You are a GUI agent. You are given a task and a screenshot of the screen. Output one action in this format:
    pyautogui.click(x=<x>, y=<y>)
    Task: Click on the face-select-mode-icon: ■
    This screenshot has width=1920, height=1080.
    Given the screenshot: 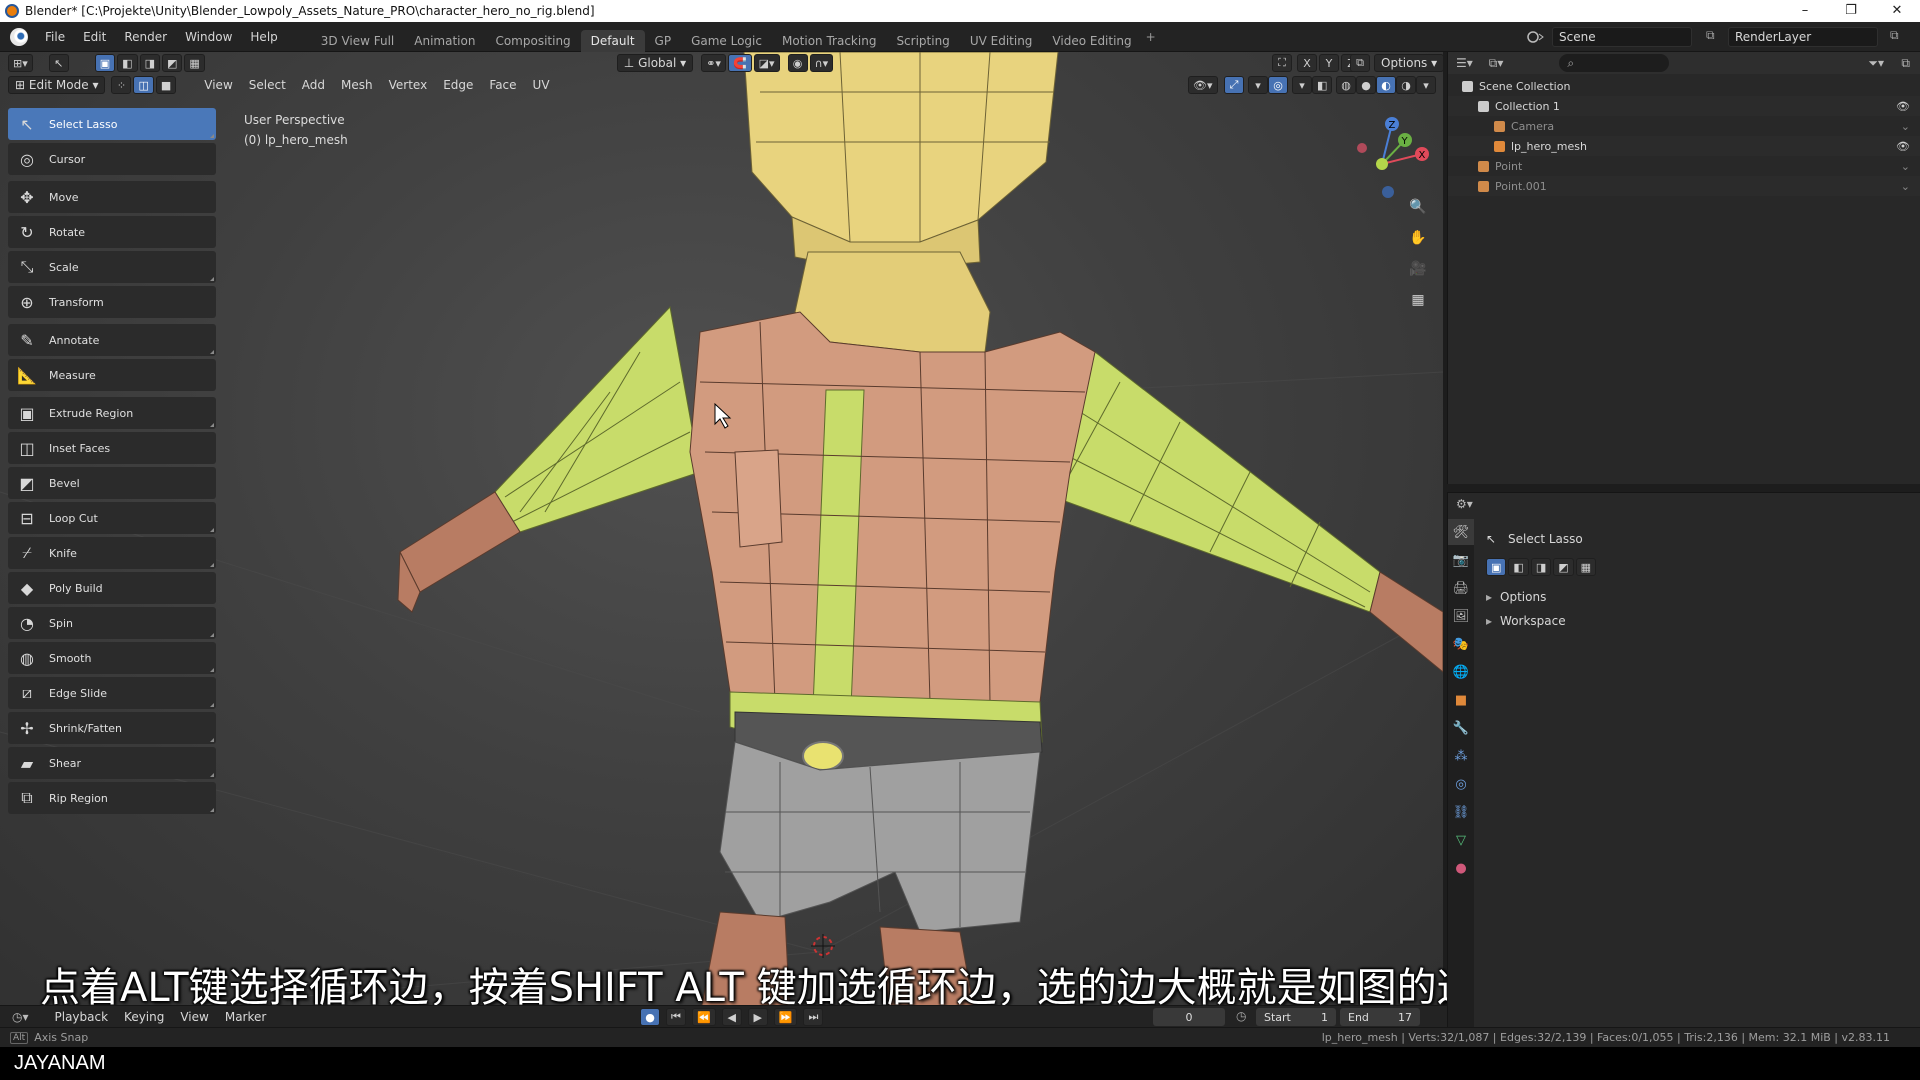 What is the action you would take?
    pyautogui.click(x=166, y=85)
    